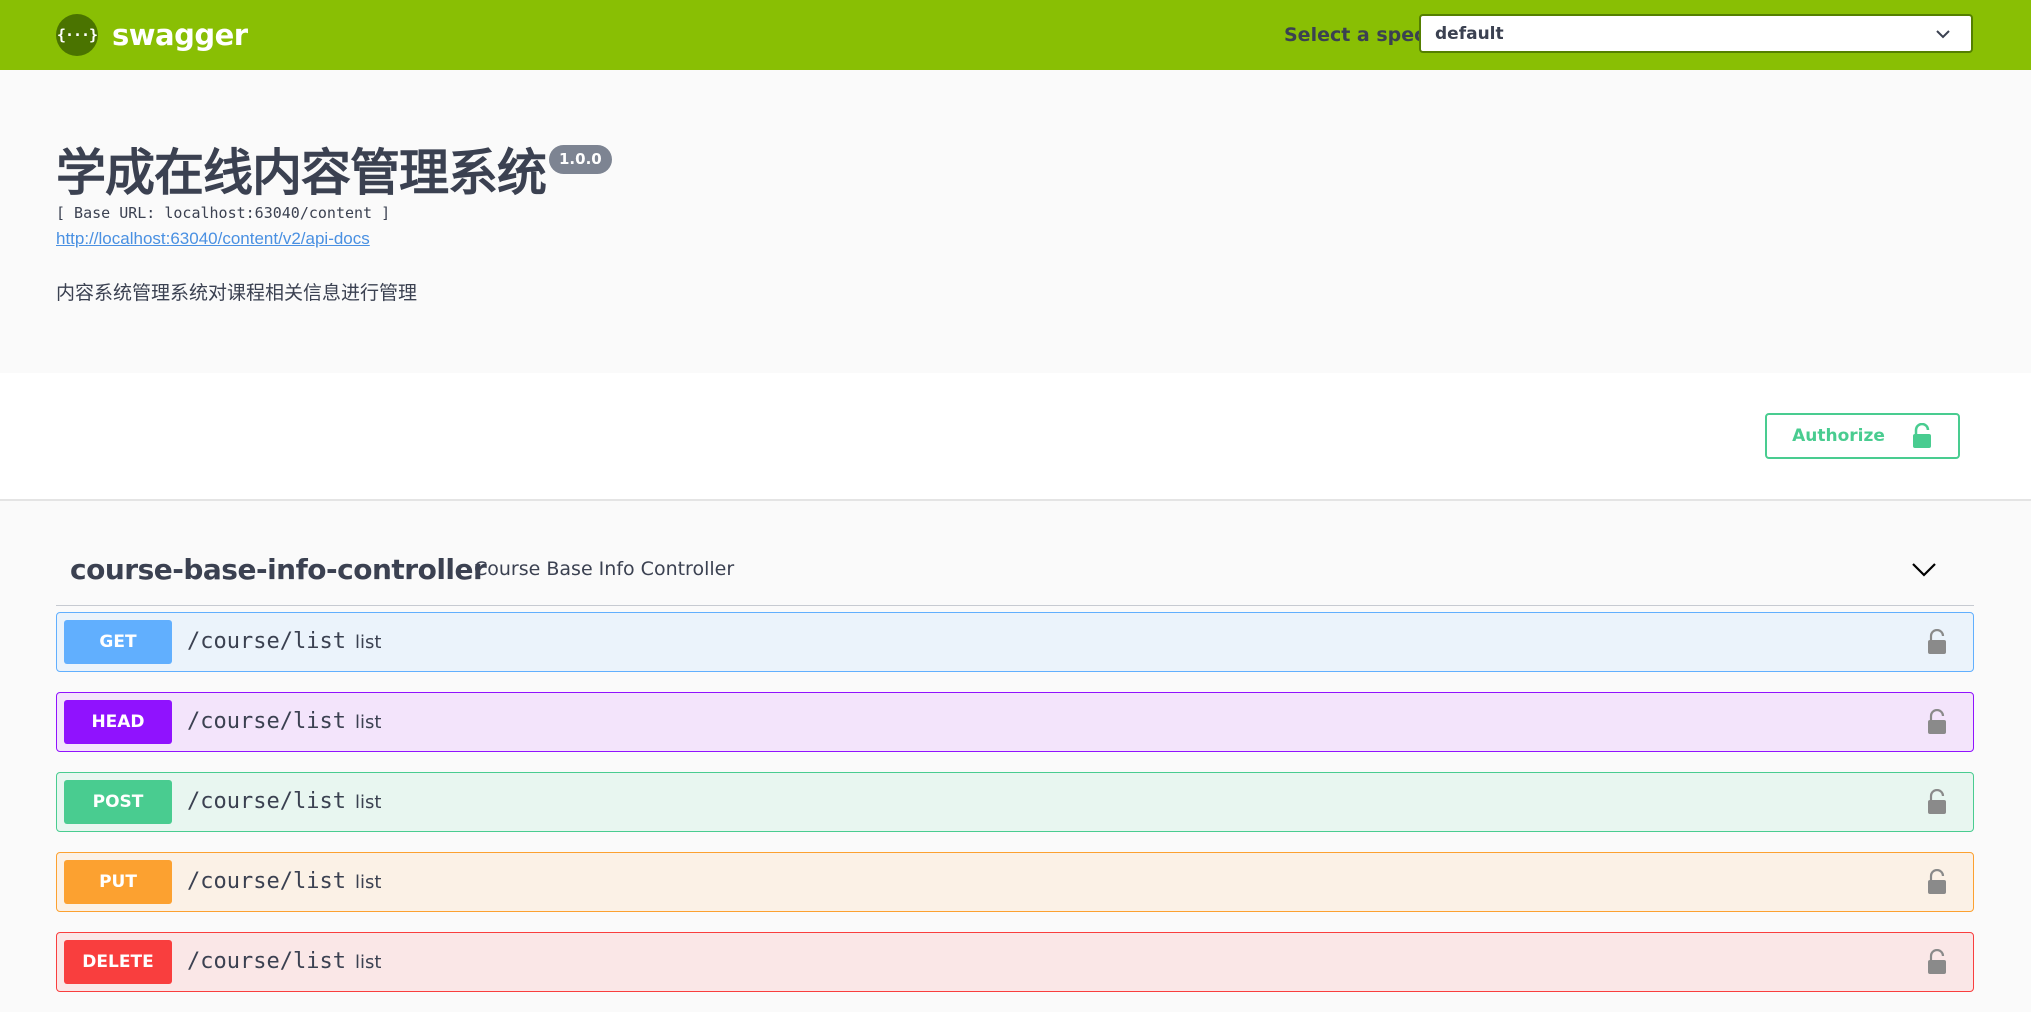 Image resolution: width=2031 pixels, height=1012 pixels. Describe the element at coordinates (278, 569) in the screenshot. I see `tag-name: course-base-info-controller` at that location.